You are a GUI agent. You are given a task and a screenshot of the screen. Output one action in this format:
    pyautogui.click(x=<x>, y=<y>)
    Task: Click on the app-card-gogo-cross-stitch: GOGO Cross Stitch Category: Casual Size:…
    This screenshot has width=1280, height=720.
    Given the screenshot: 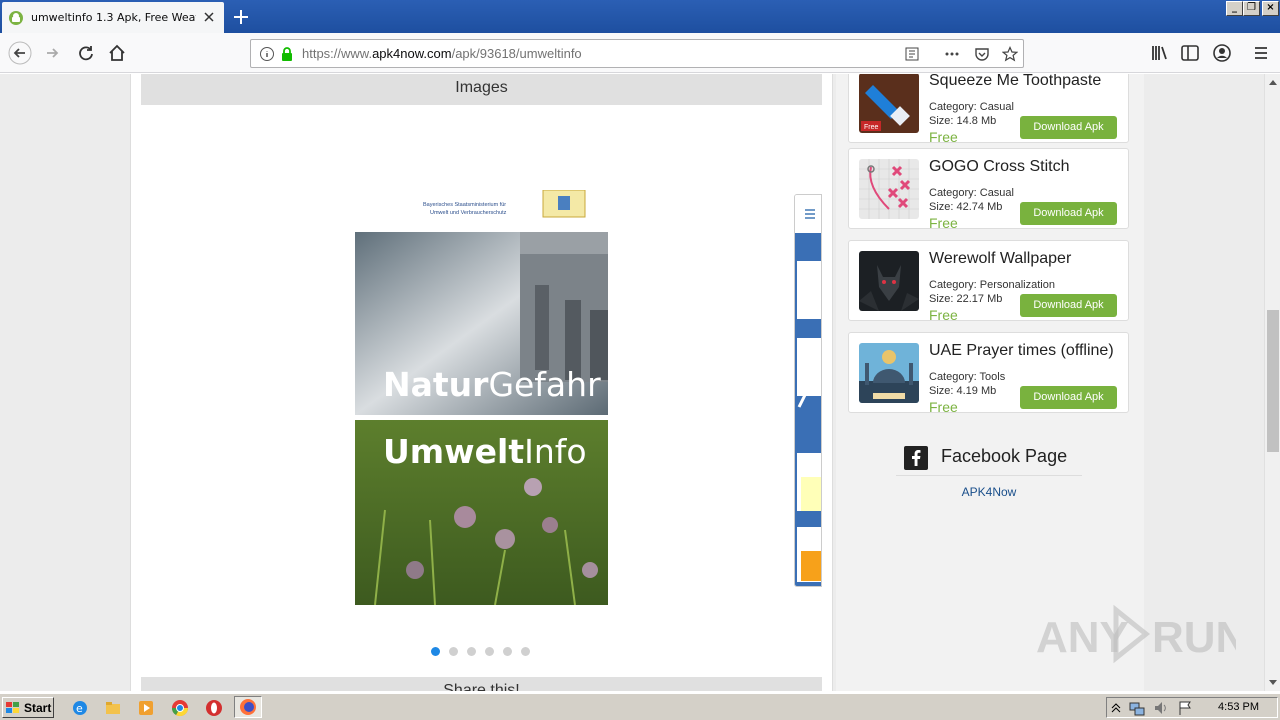 What is the action you would take?
    pyautogui.click(x=988, y=189)
    